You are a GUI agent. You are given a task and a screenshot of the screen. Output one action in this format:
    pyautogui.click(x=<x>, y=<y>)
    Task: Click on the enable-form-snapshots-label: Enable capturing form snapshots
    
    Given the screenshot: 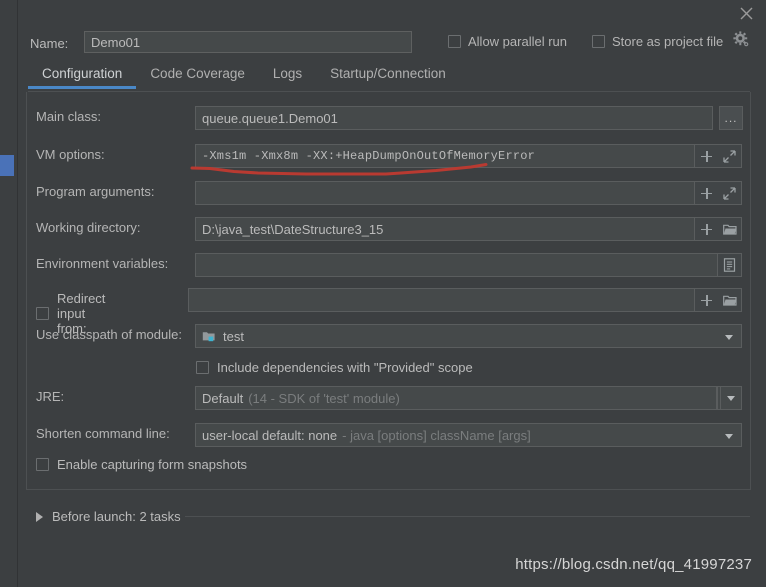 What is the action you would take?
    pyautogui.click(x=152, y=464)
    